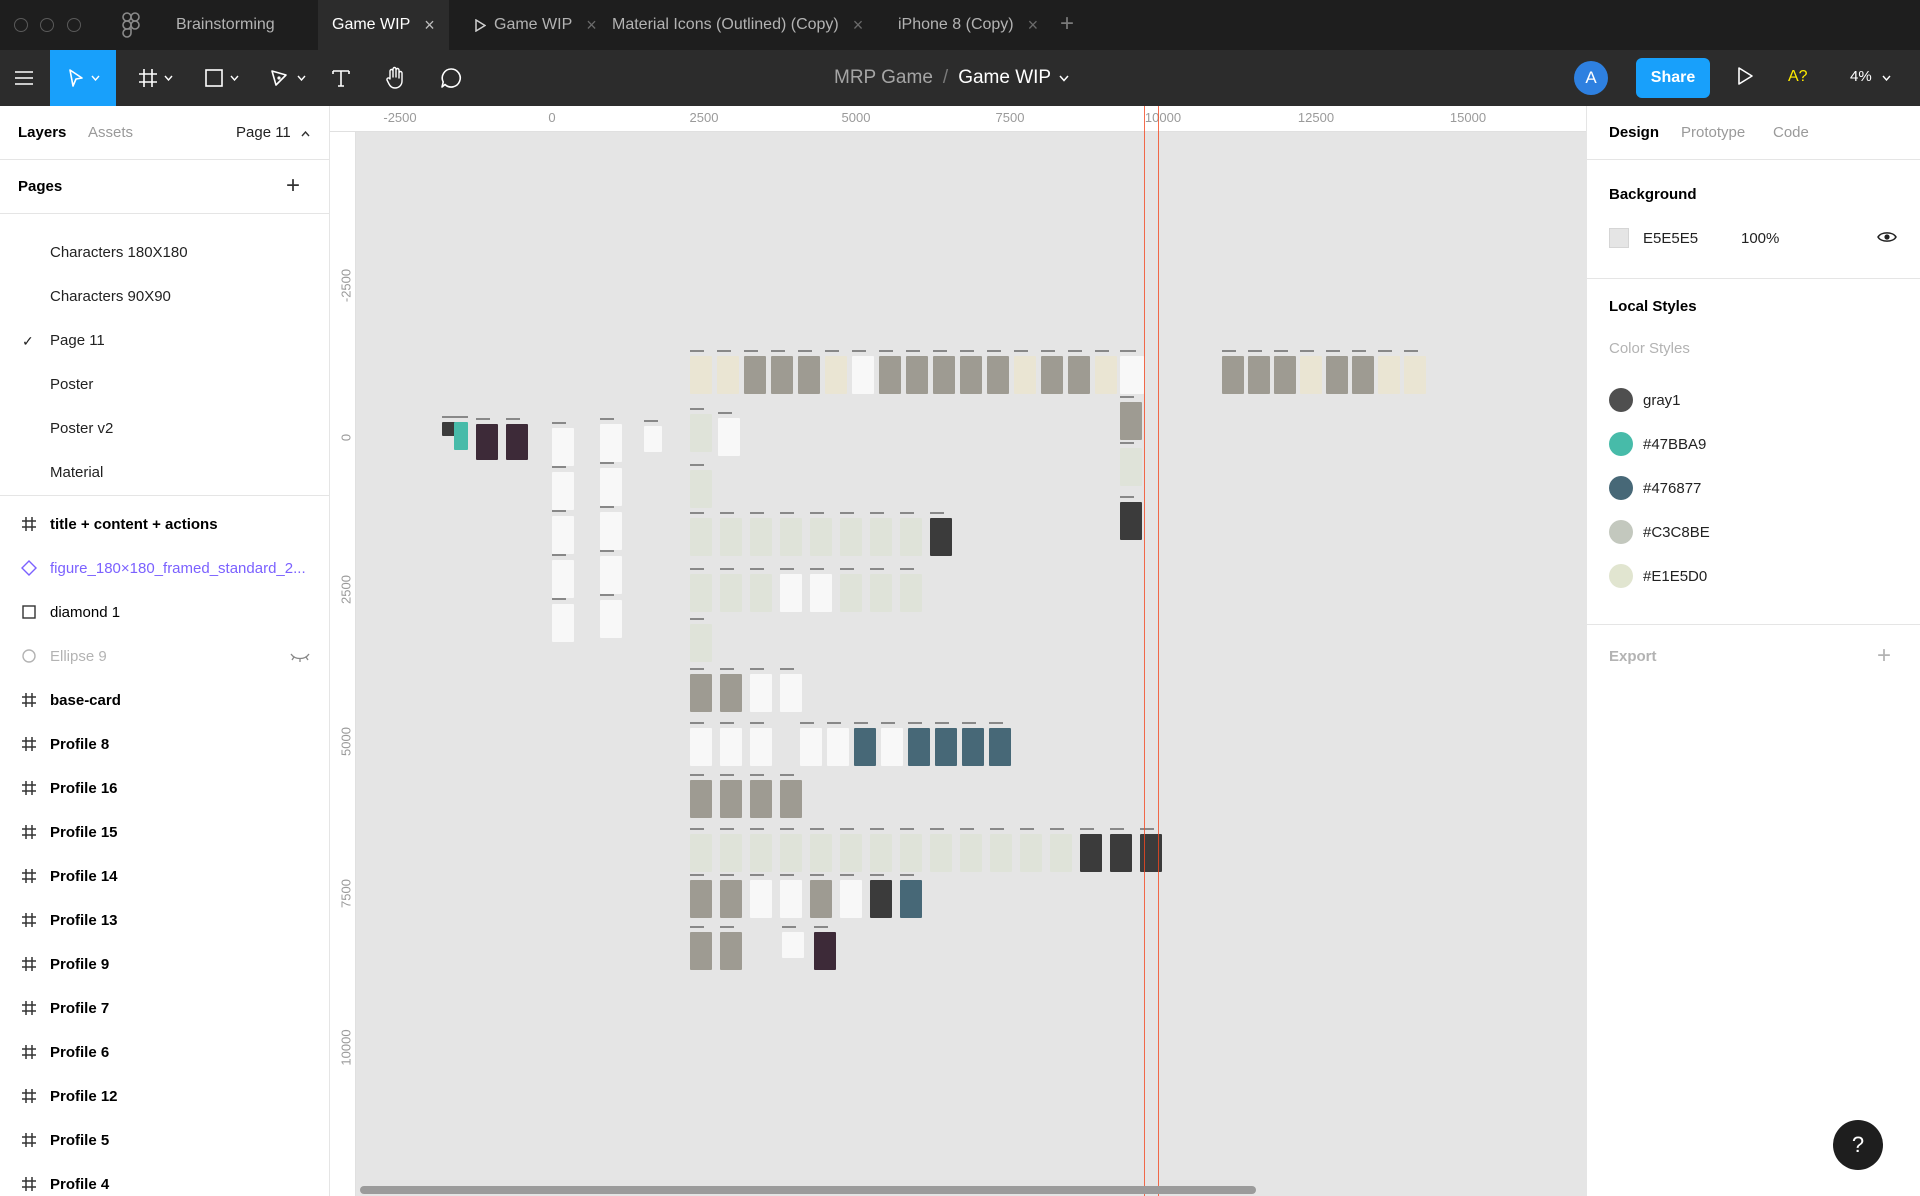  Describe the element at coordinates (1067, 24) in the screenshot. I see `new-tab-button: +` at that location.